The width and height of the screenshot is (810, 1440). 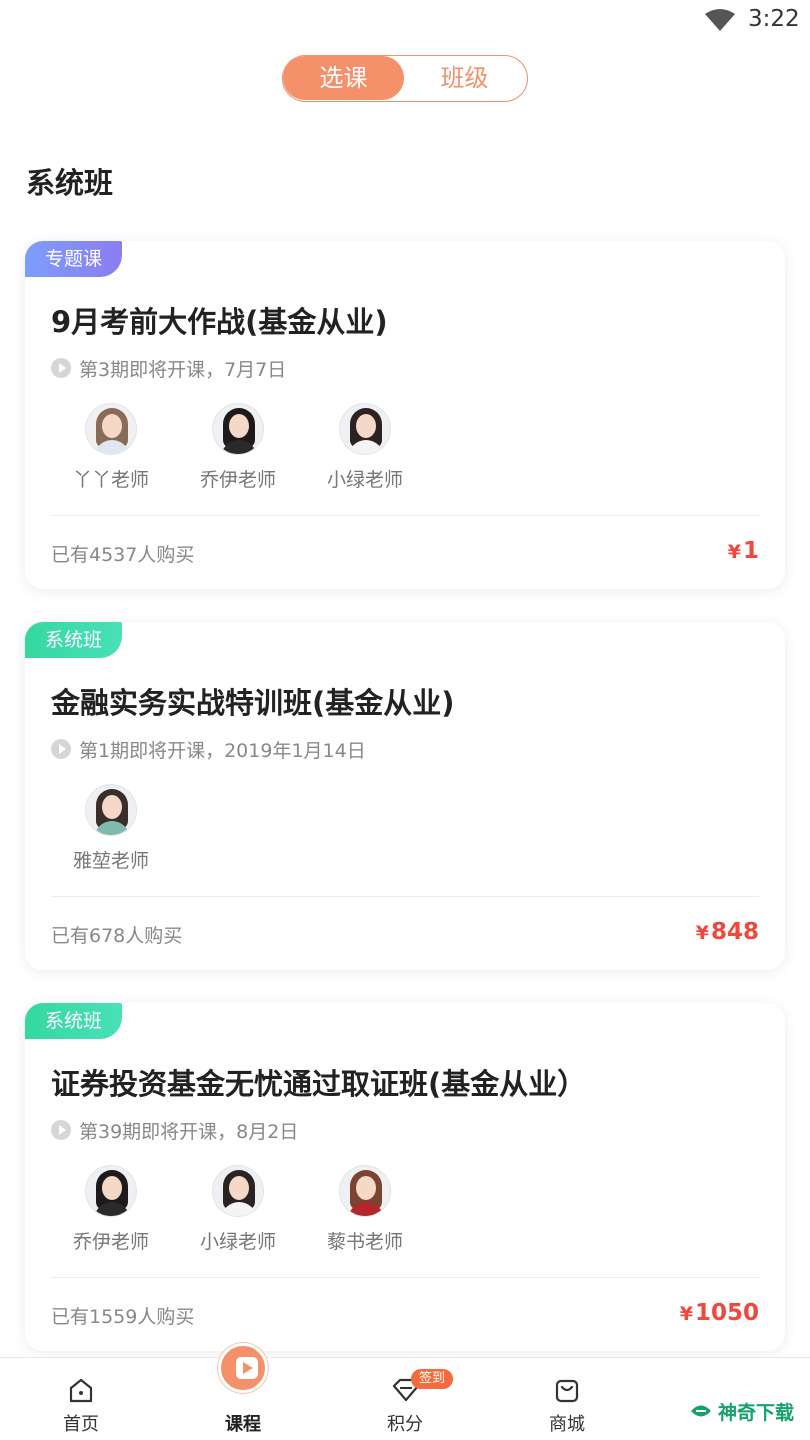 What do you see at coordinates (405, 1424) in the screenshot?
I see `tab-label: 积分` at bounding box center [405, 1424].